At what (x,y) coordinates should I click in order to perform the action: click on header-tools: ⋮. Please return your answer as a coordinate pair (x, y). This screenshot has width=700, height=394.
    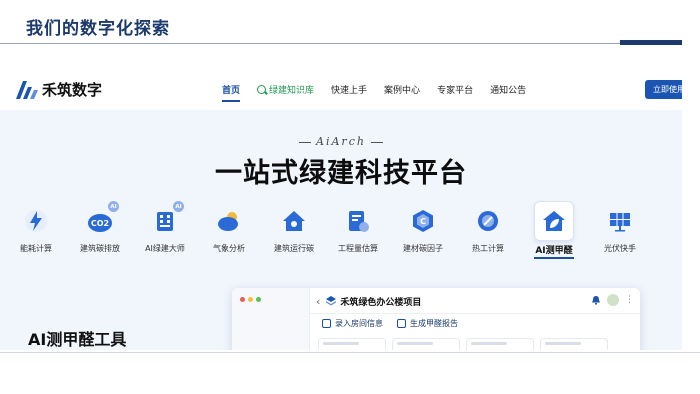
    Looking at the image, I should click on (612, 300).